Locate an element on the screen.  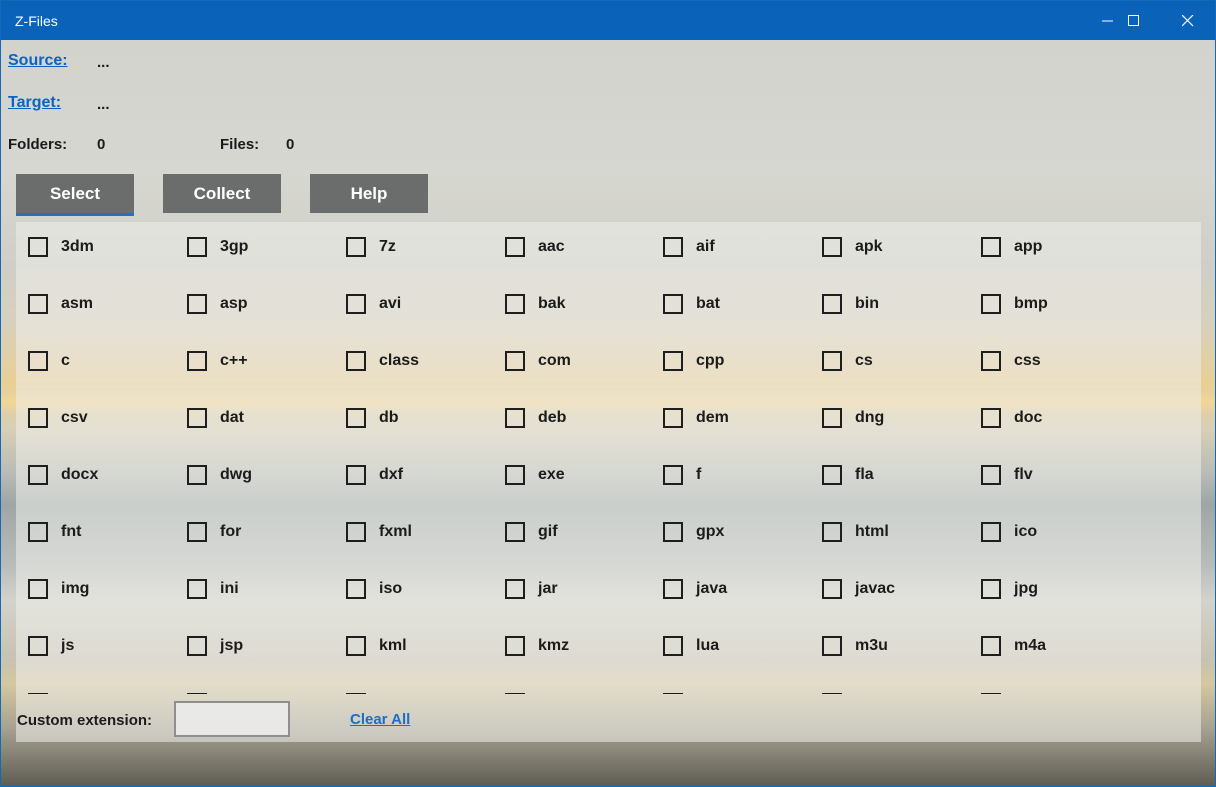
extension-checkbox: bat is located at coordinates (691, 304).